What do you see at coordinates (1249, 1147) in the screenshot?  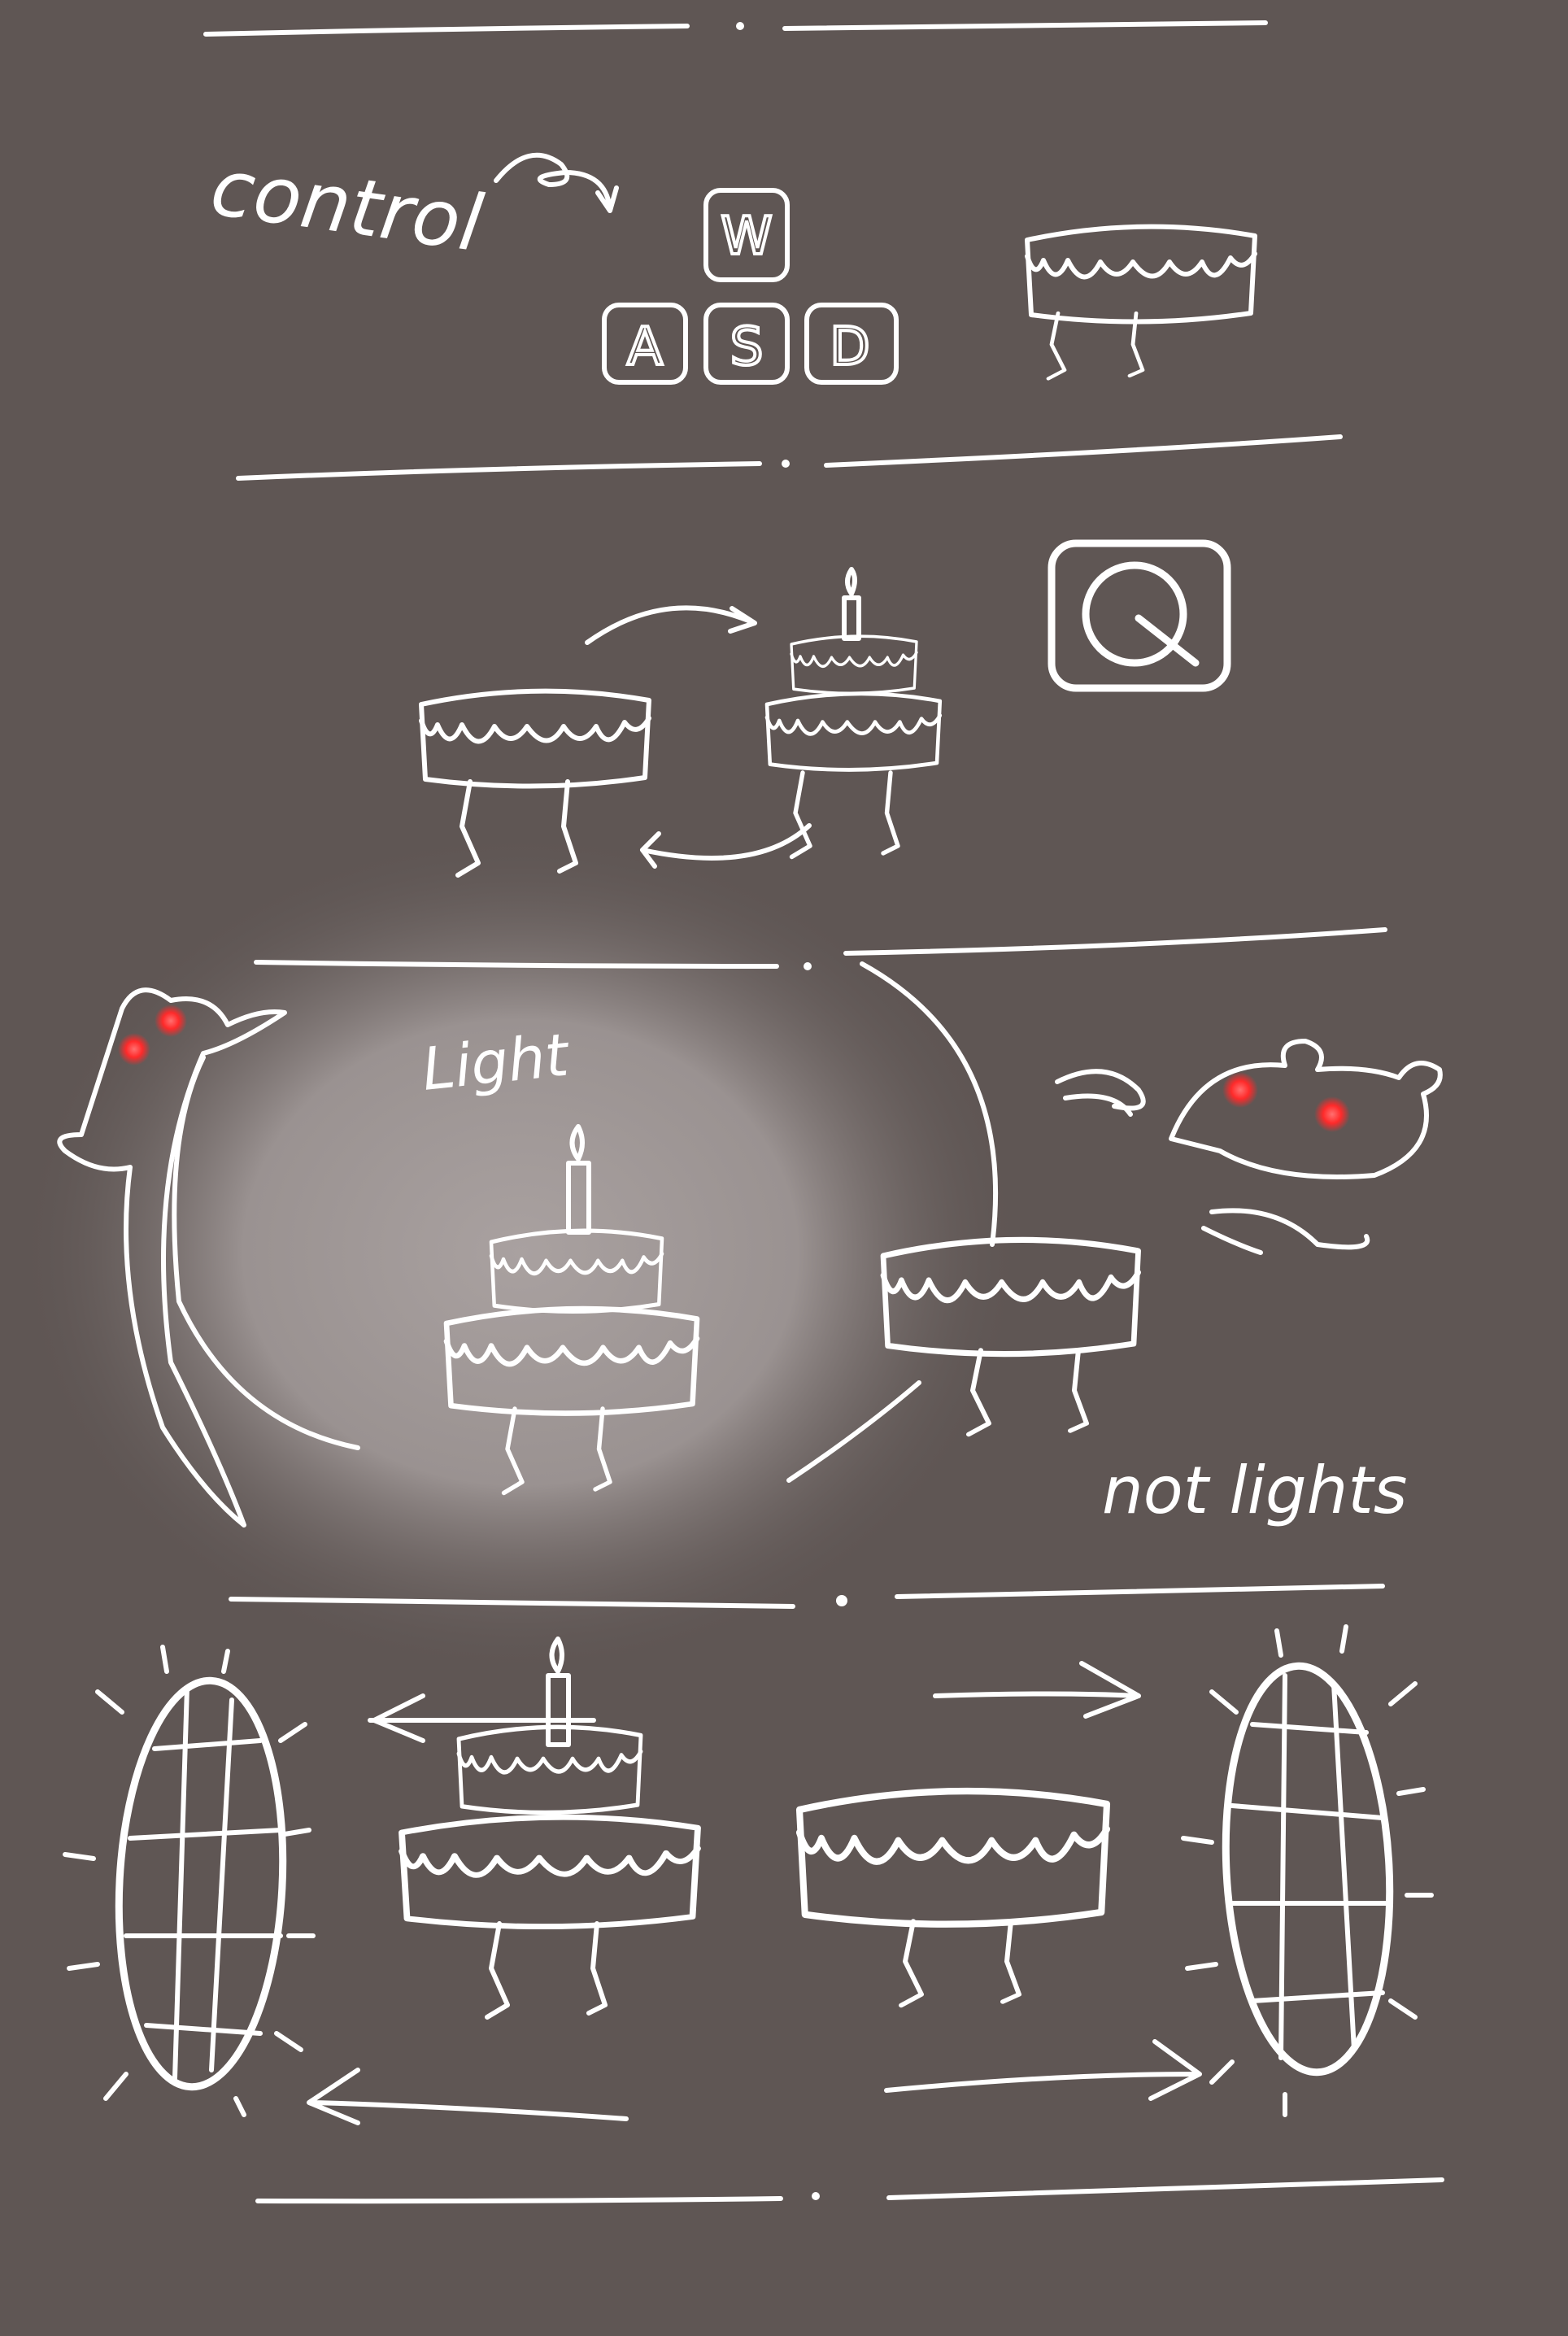 I see `rat-icon` at bounding box center [1249, 1147].